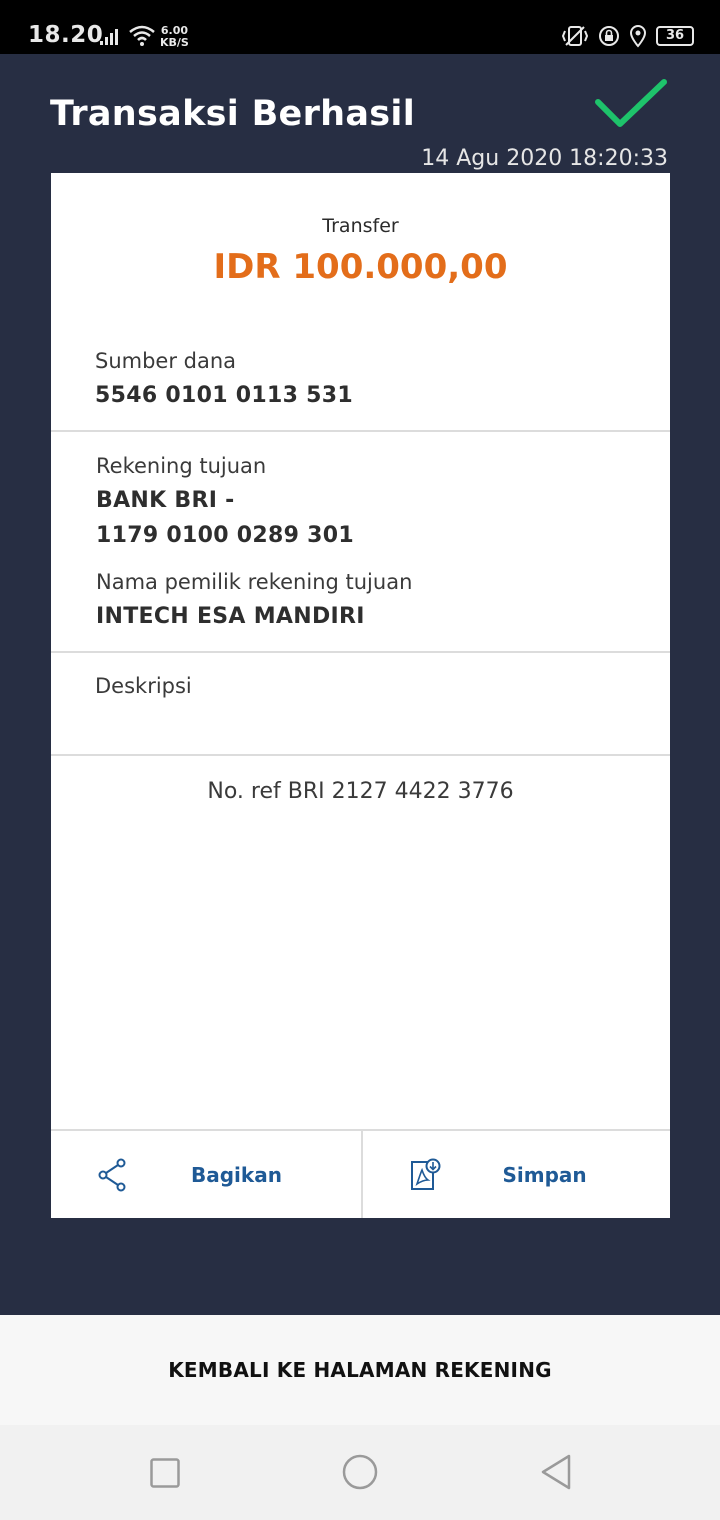 The width and height of the screenshot is (720, 1520). I want to click on share-label: Bagikan, so click(236, 1175).